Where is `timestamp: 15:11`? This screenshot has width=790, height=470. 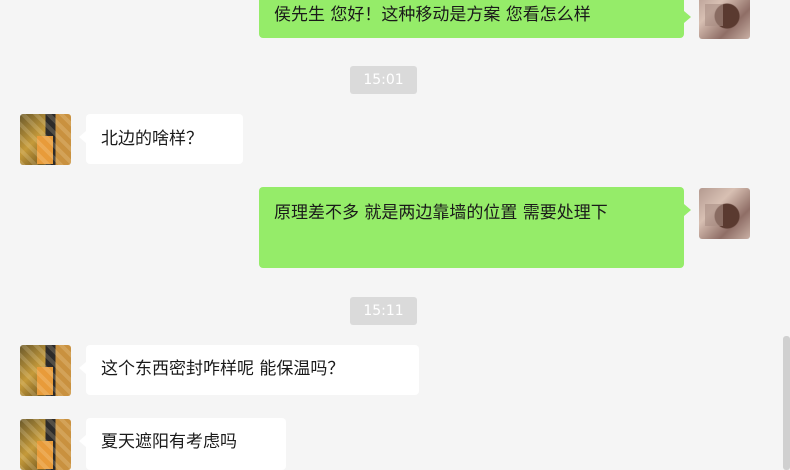 timestamp: 15:11 is located at coordinates (383, 311).